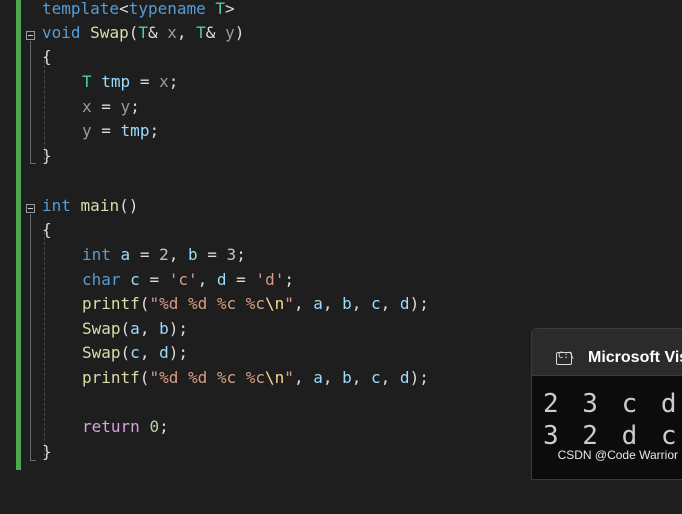  I want to click on code-line: char c = 'c', d = 'd';, so click(147, 280).